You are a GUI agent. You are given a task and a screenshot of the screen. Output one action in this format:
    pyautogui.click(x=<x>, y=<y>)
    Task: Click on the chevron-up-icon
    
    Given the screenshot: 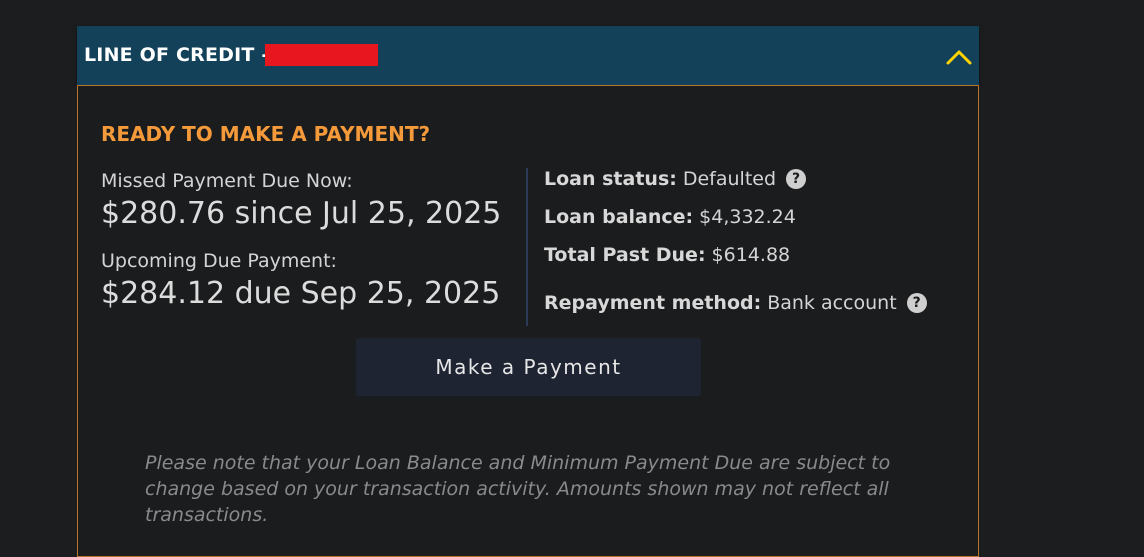 What is the action you would take?
    pyautogui.click(x=959, y=57)
    